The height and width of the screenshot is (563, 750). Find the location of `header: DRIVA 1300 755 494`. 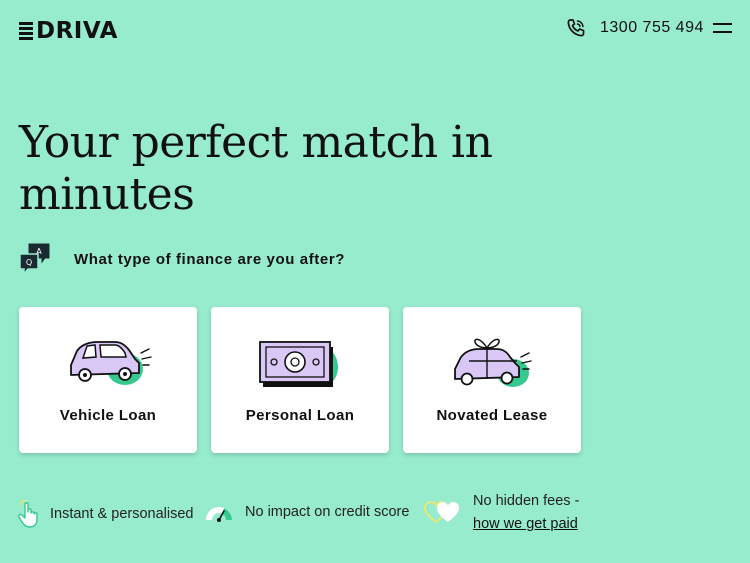

header: DRIVA 1300 755 494 is located at coordinates (375, 31).